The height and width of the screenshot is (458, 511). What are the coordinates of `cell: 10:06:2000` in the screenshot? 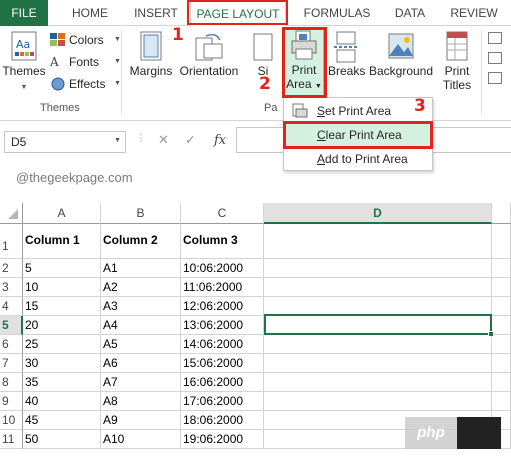 It's located at (222, 268).